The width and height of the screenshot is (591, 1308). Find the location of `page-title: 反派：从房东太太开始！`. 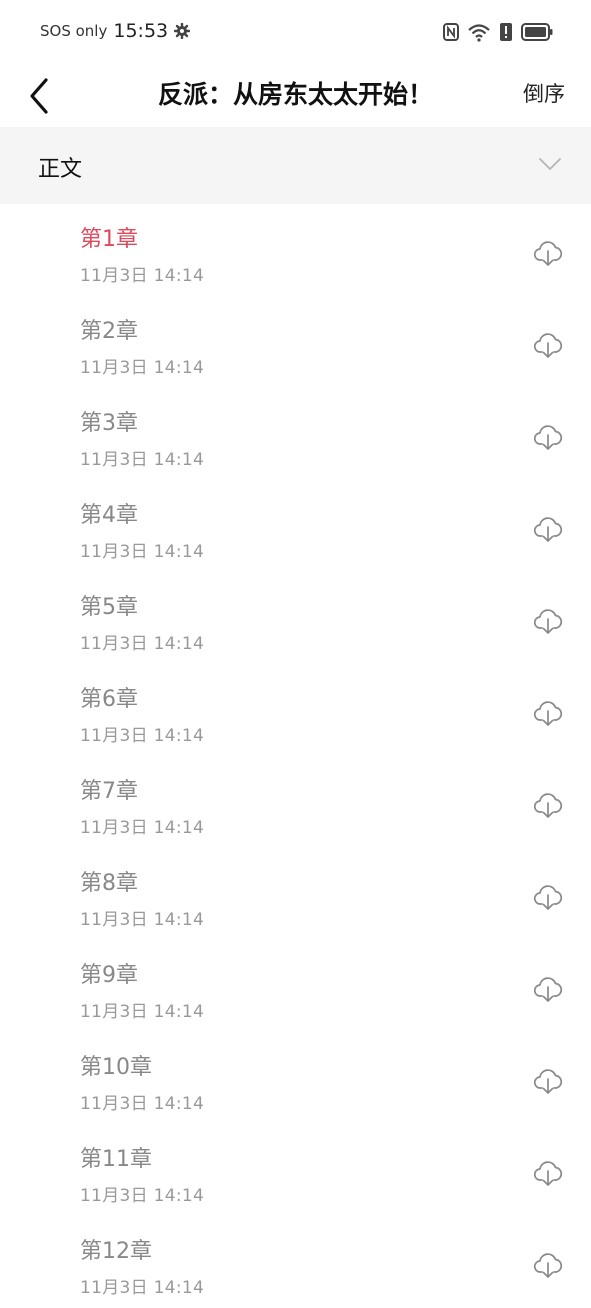

page-title: 反派：从房东太太开始！ is located at coordinates (295, 94).